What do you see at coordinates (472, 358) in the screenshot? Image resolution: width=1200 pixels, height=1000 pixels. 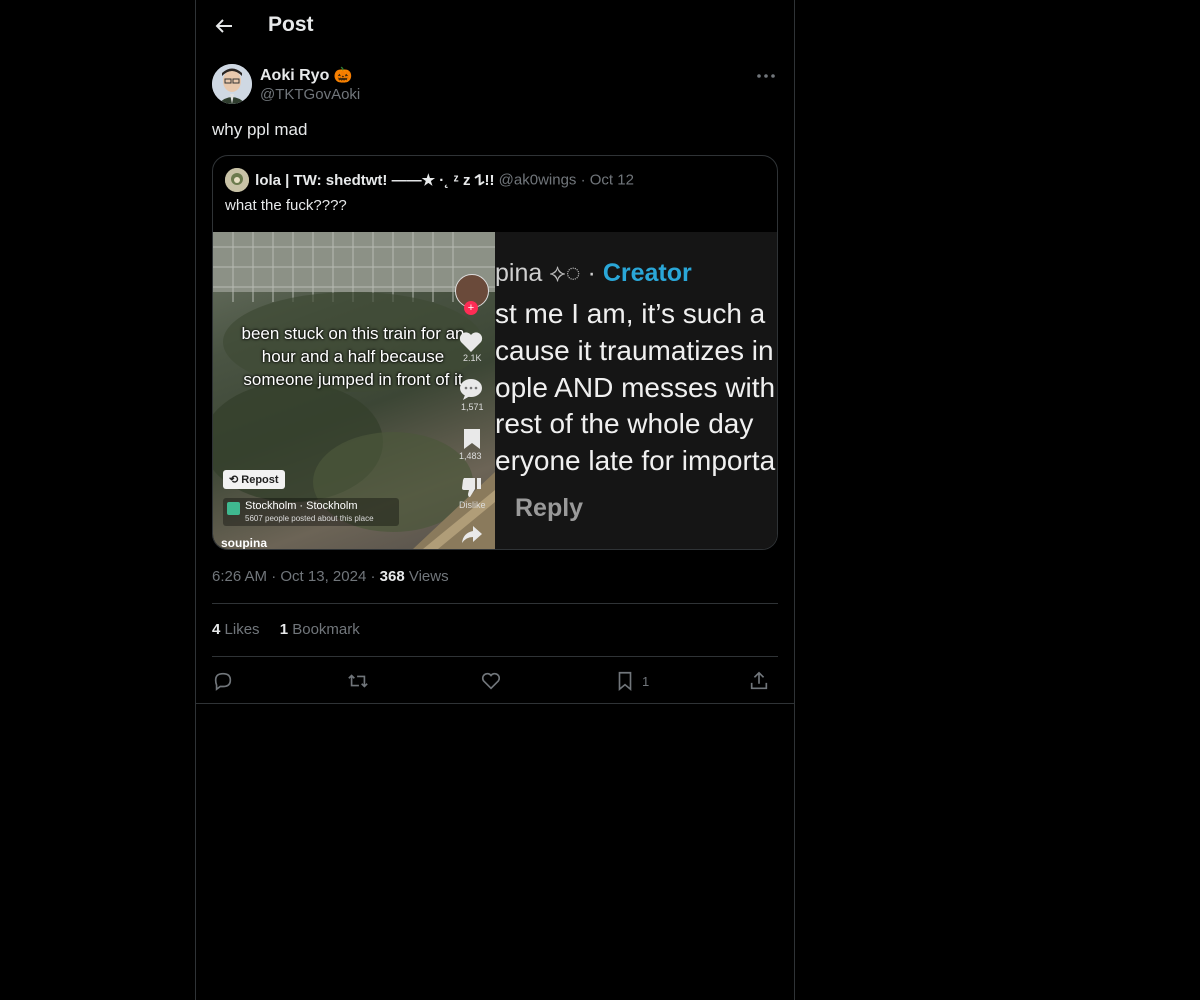 I see `video-like-count: 2.1K` at bounding box center [472, 358].